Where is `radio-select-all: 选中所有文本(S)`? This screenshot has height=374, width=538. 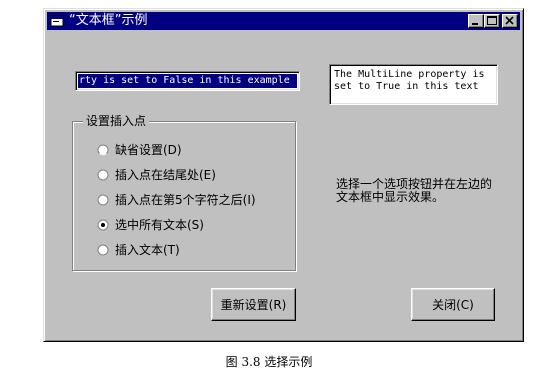 radio-select-all: 选中所有文本(S) is located at coordinates (150, 225).